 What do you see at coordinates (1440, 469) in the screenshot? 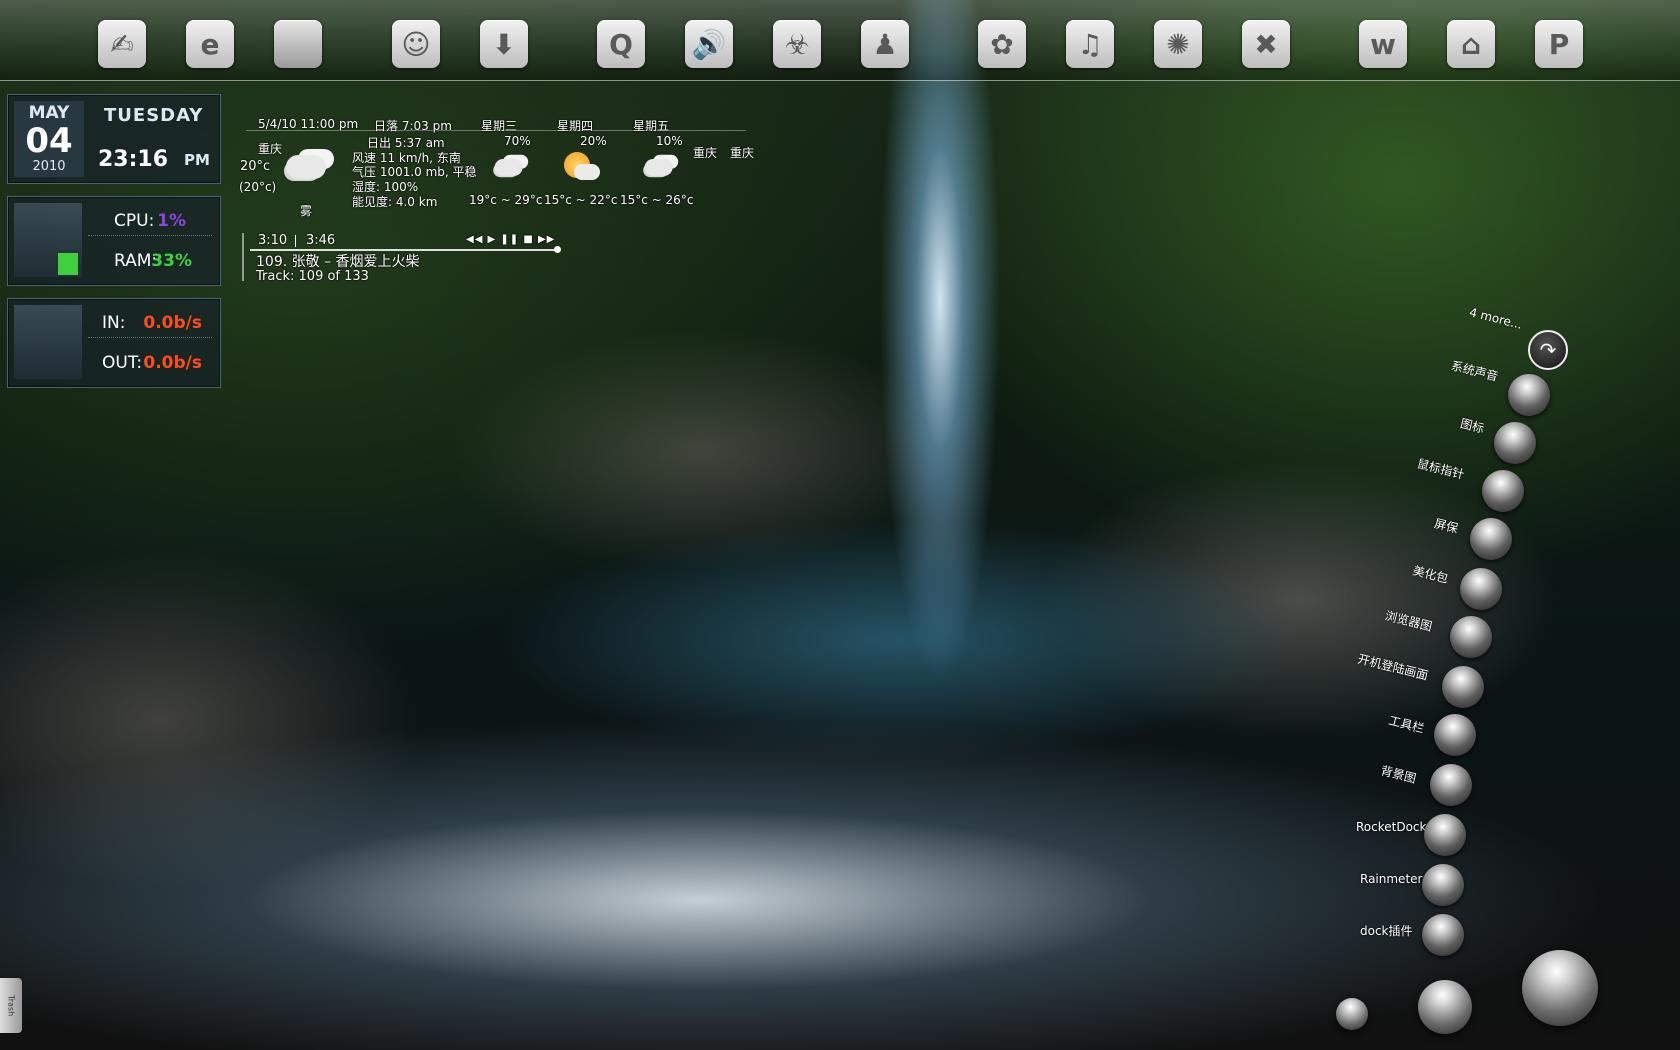
I see `menu-label-cursor: 鼠标指针` at bounding box center [1440, 469].